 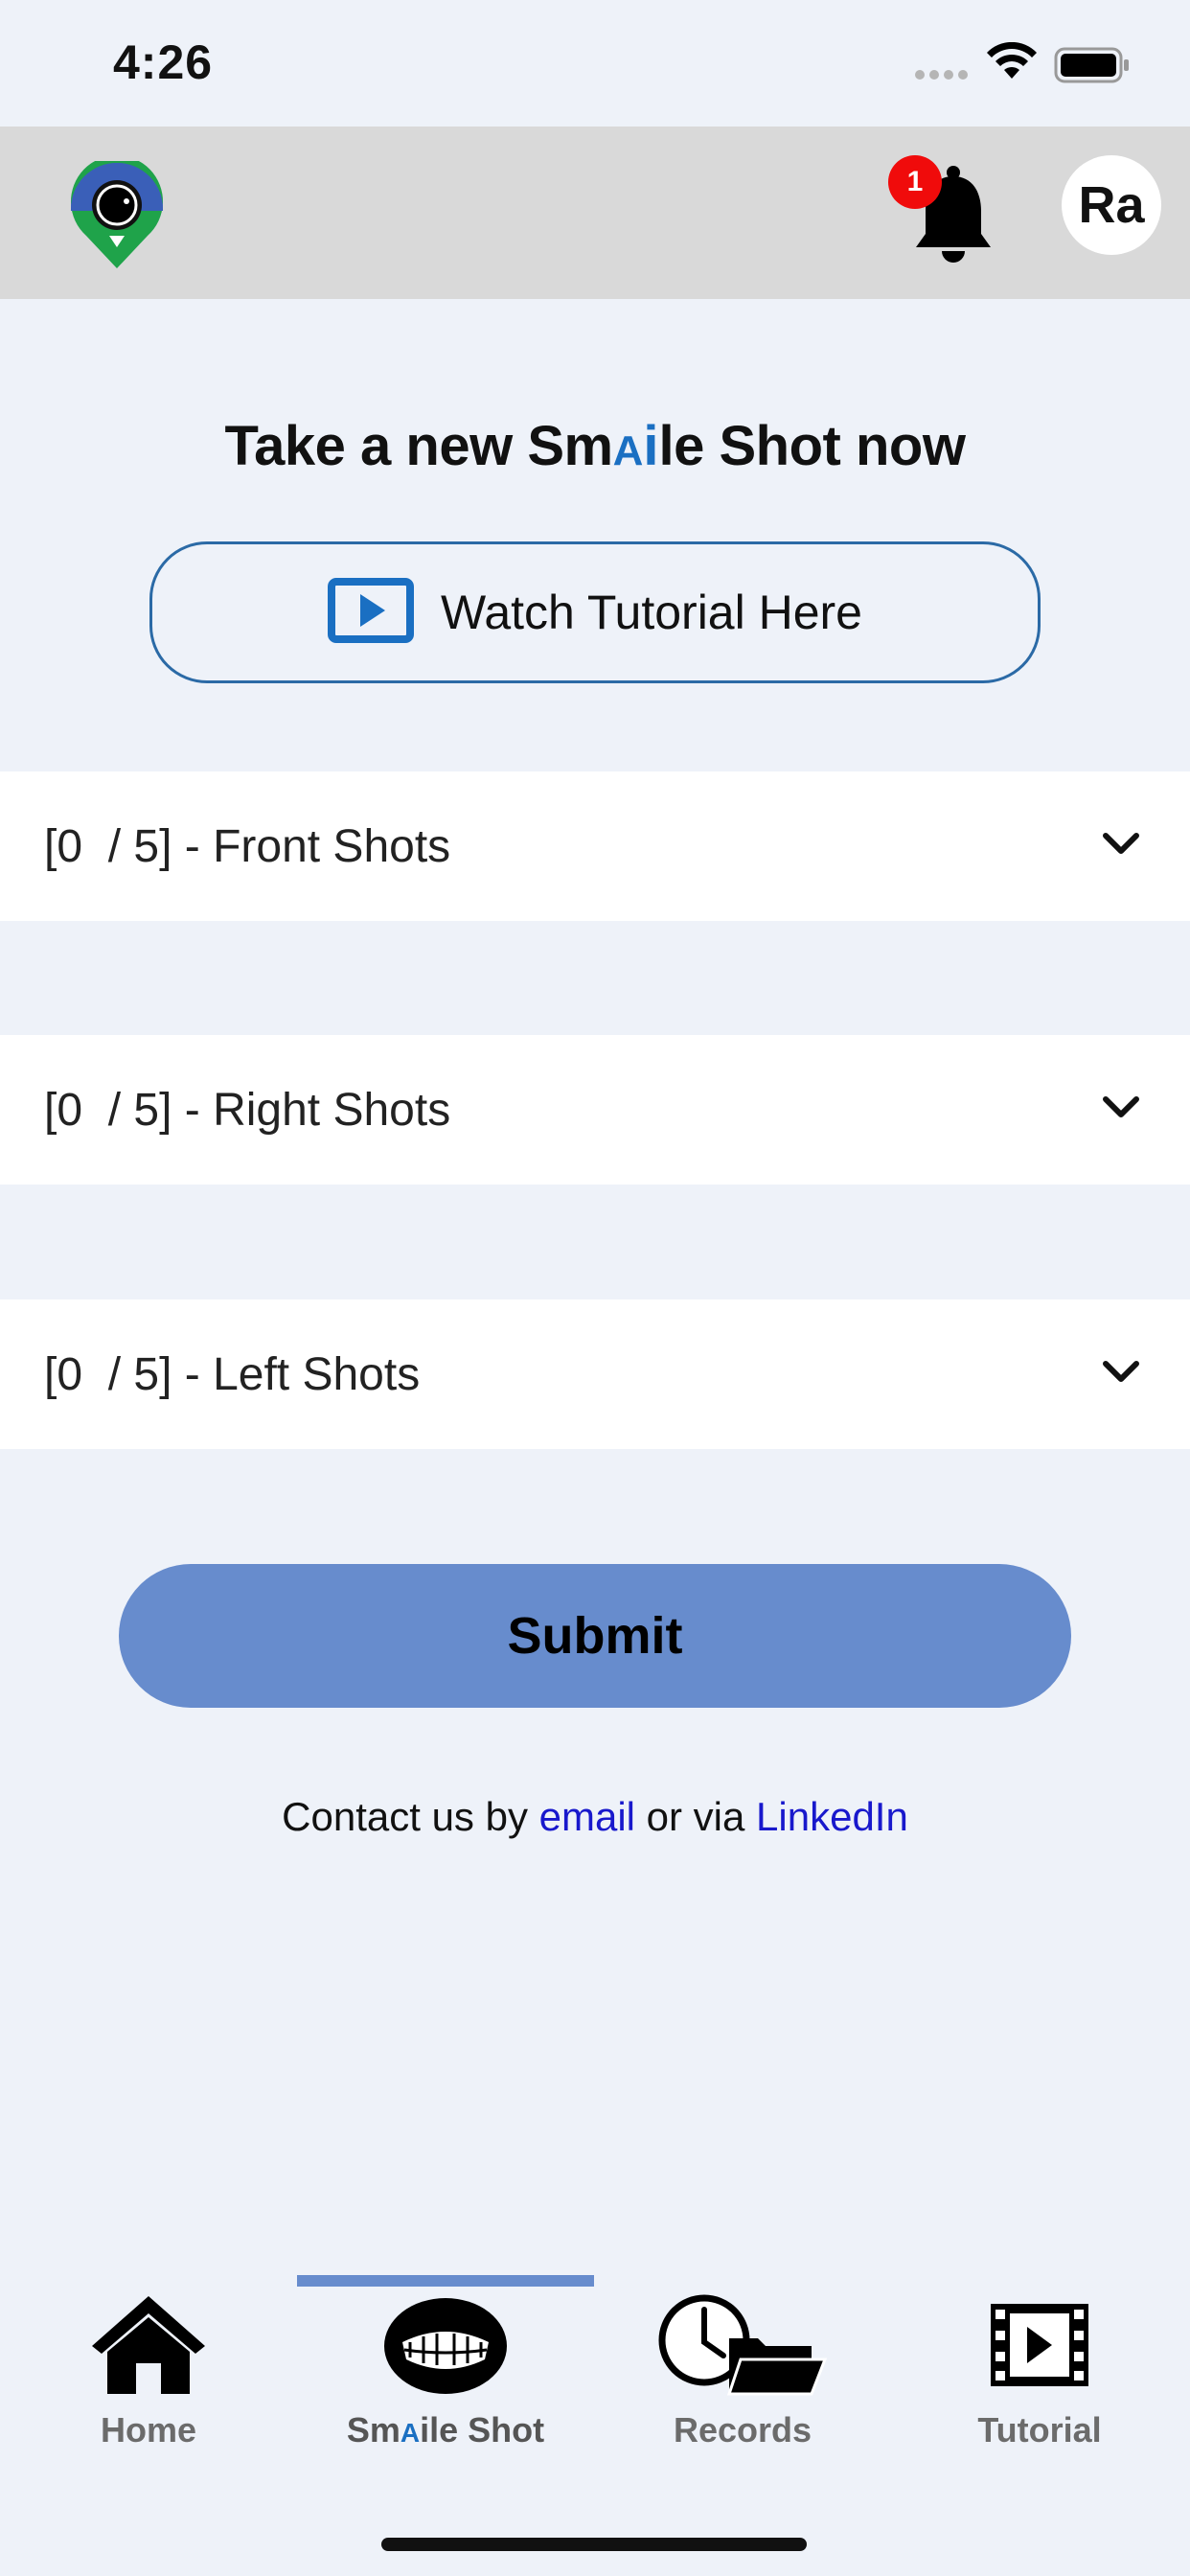 I want to click on tab-label-prefix: Sm, so click(x=373, y=2430).